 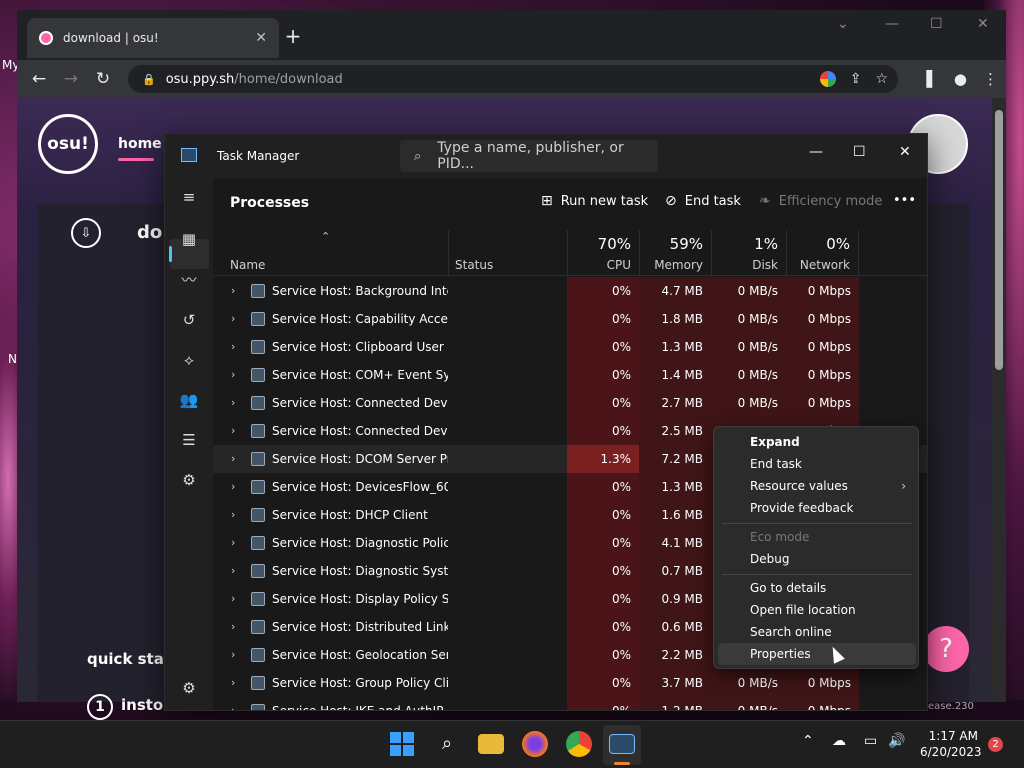 What do you see at coordinates (816, 152) in the screenshot?
I see `tm-minimize-icon: —` at bounding box center [816, 152].